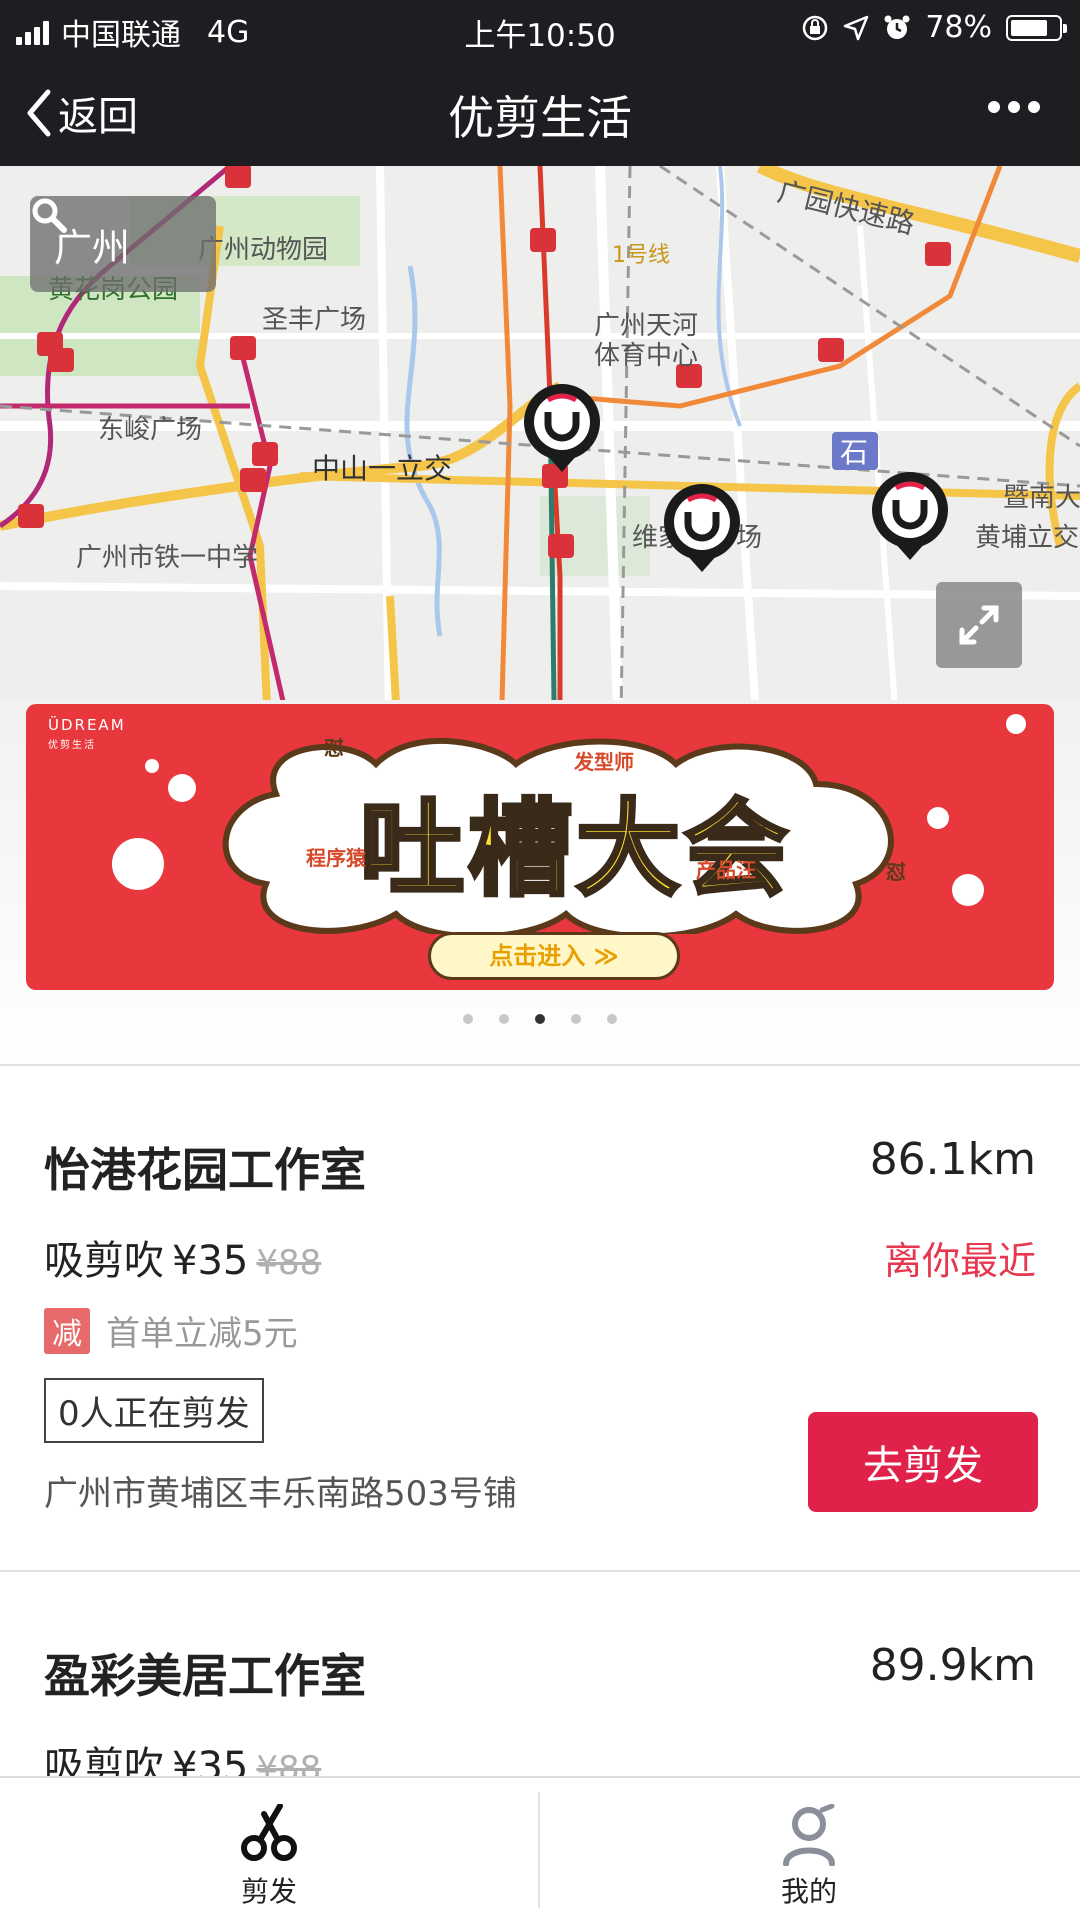 Image resolution: width=1080 pixels, height=1922 pixels. I want to click on map-label-shengfeng: 圣丰广场, so click(314, 320).